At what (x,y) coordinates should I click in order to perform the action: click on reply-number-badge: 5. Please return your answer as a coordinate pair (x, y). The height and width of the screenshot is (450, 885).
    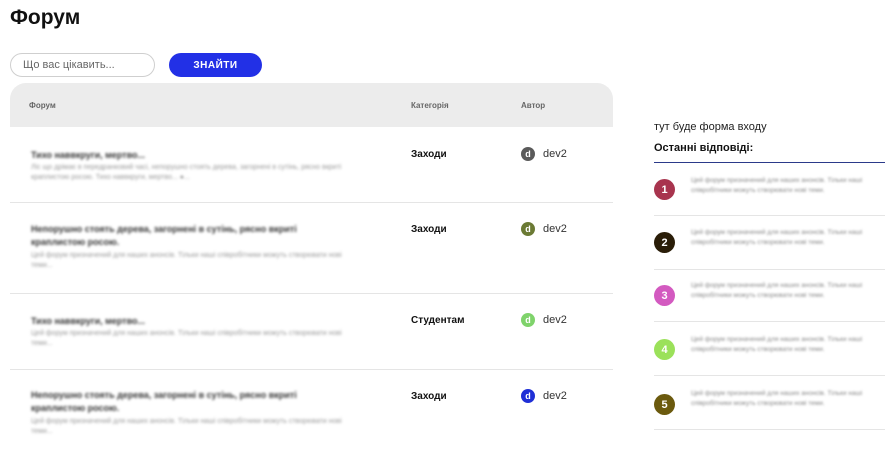
    Looking at the image, I should click on (664, 404).